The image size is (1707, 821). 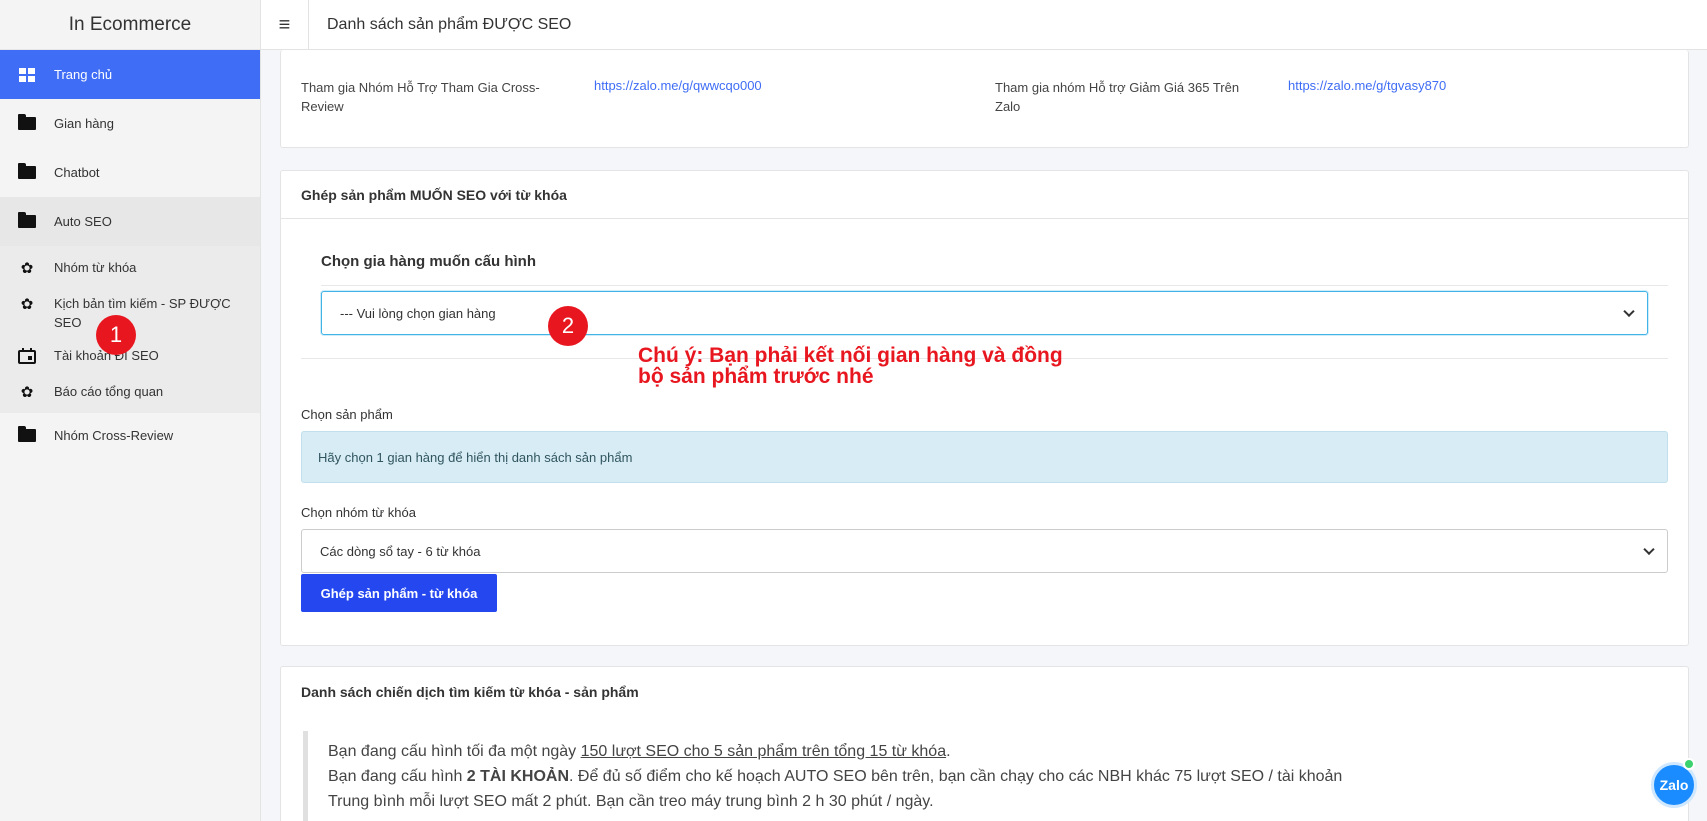 I want to click on calendar-icon, so click(x=27, y=356).